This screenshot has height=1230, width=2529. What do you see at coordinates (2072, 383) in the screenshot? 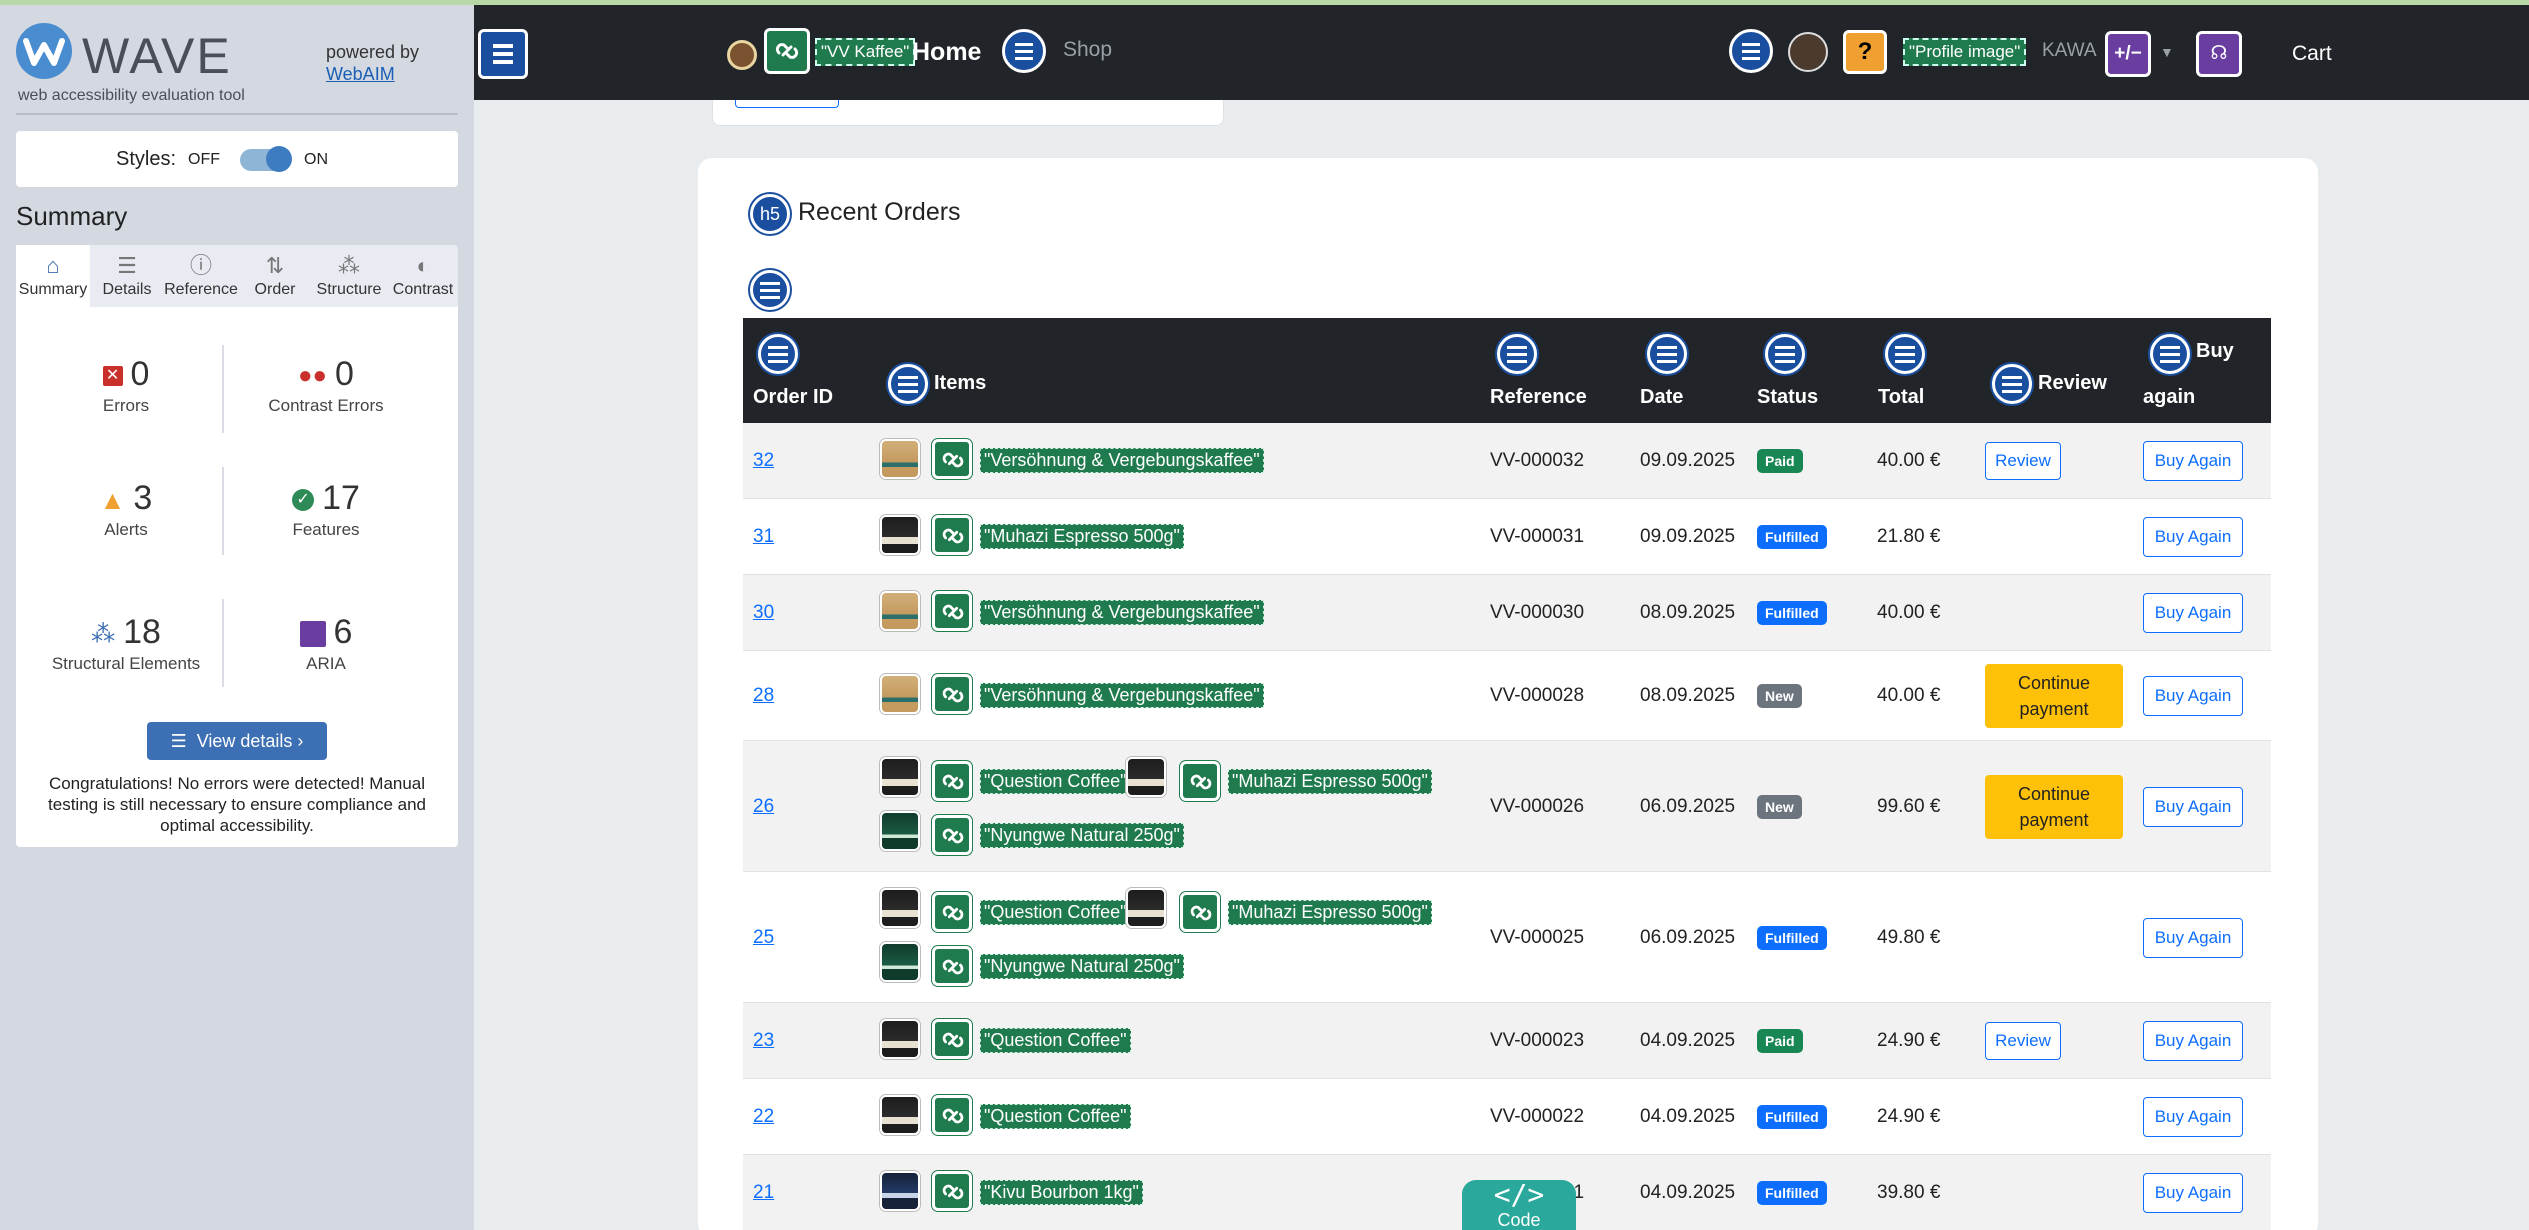
I see `th-review: Review` at bounding box center [2072, 383].